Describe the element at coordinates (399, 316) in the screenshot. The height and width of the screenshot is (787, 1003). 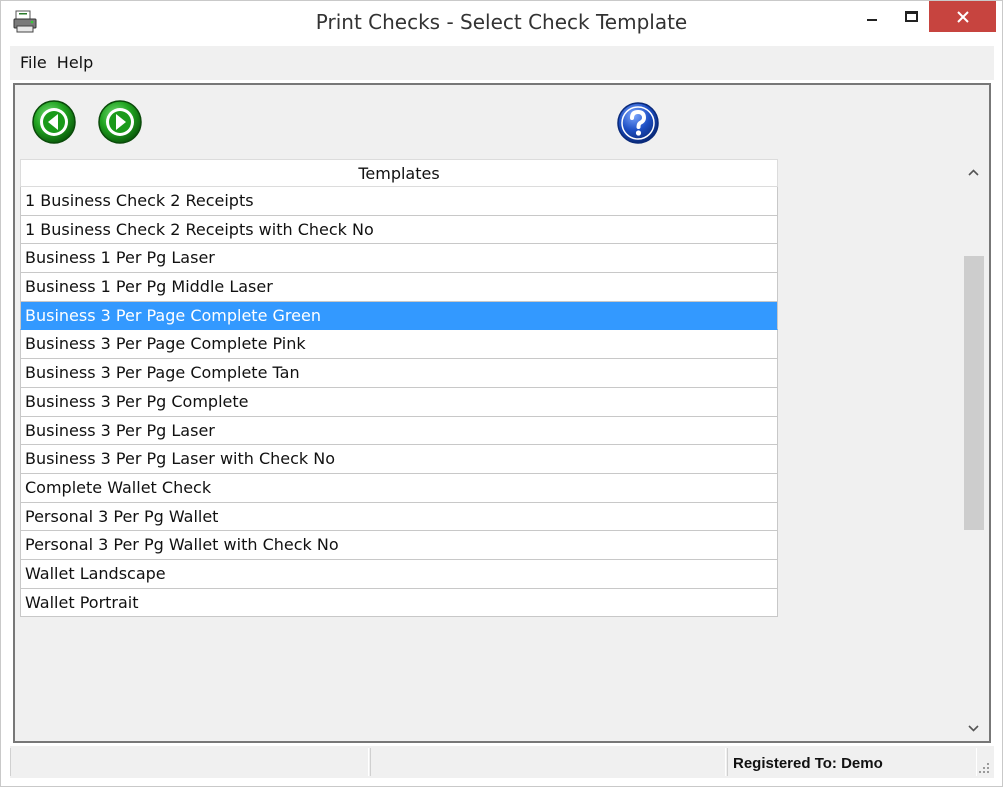
I see `template-row: Business 3 Per Page Complete Green` at that location.